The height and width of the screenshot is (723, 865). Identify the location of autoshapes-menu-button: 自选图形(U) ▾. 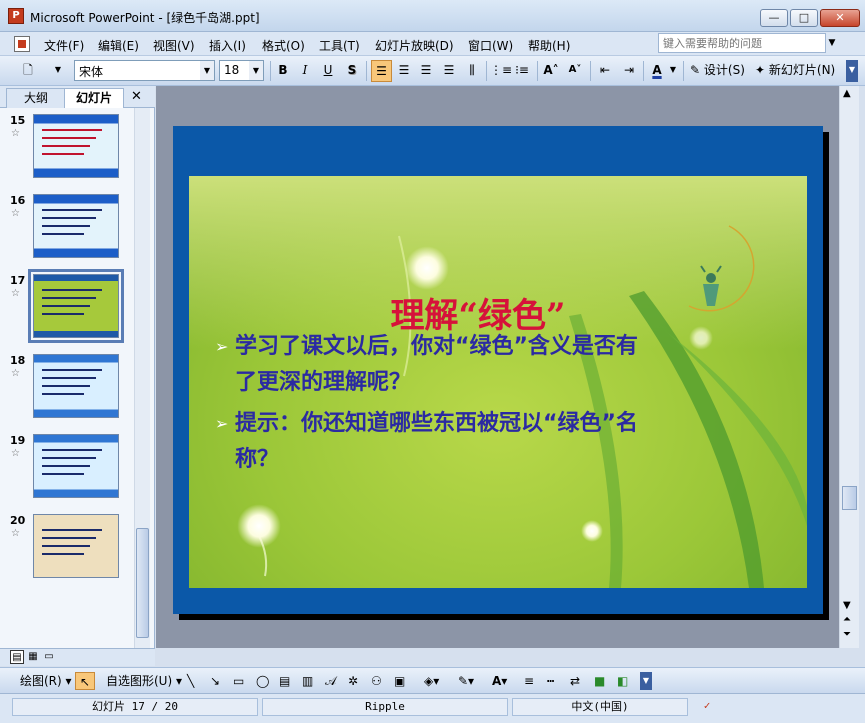
(144, 681).